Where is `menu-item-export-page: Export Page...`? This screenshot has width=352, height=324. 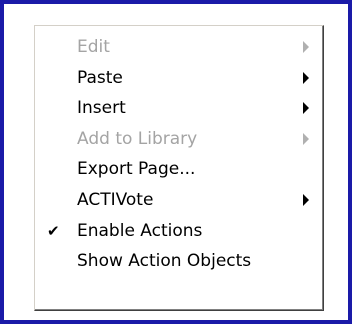
menu-item-export-page: Export Page... is located at coordinates (179, 169).